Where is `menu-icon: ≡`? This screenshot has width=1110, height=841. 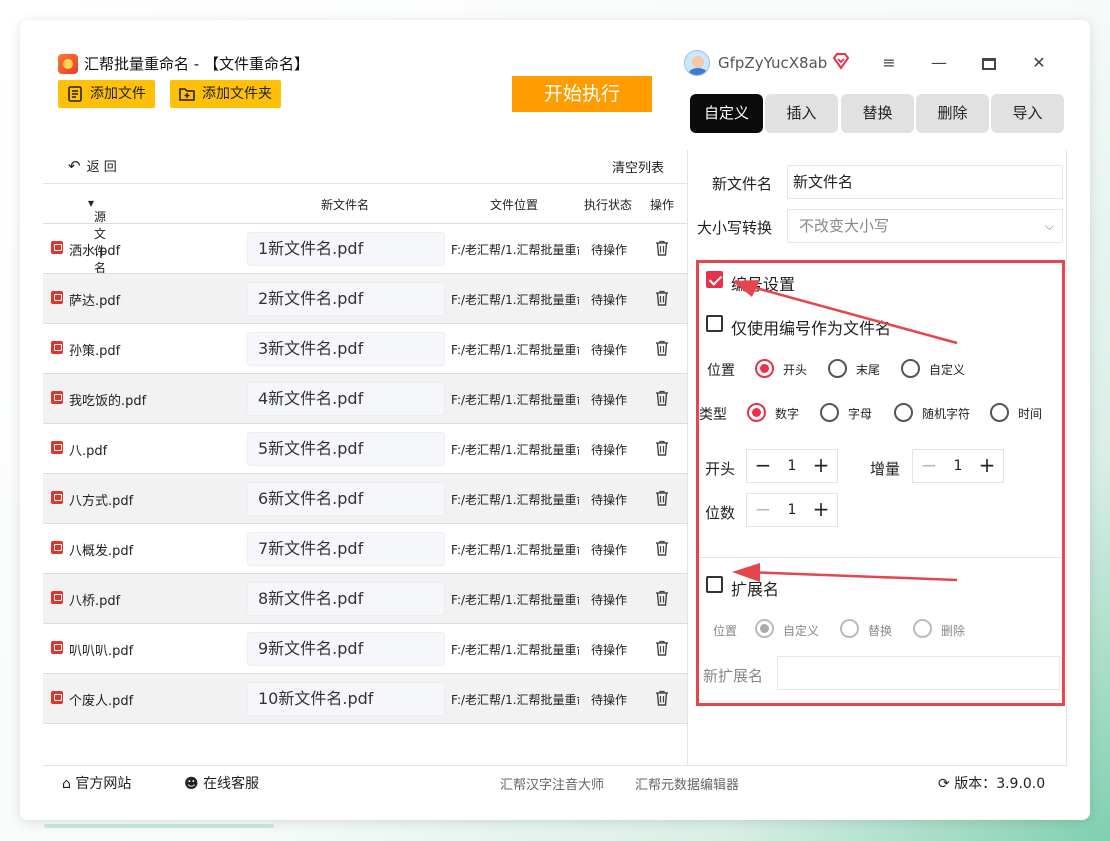
menu-icon: ≡ is located at coordinates (889, 63).